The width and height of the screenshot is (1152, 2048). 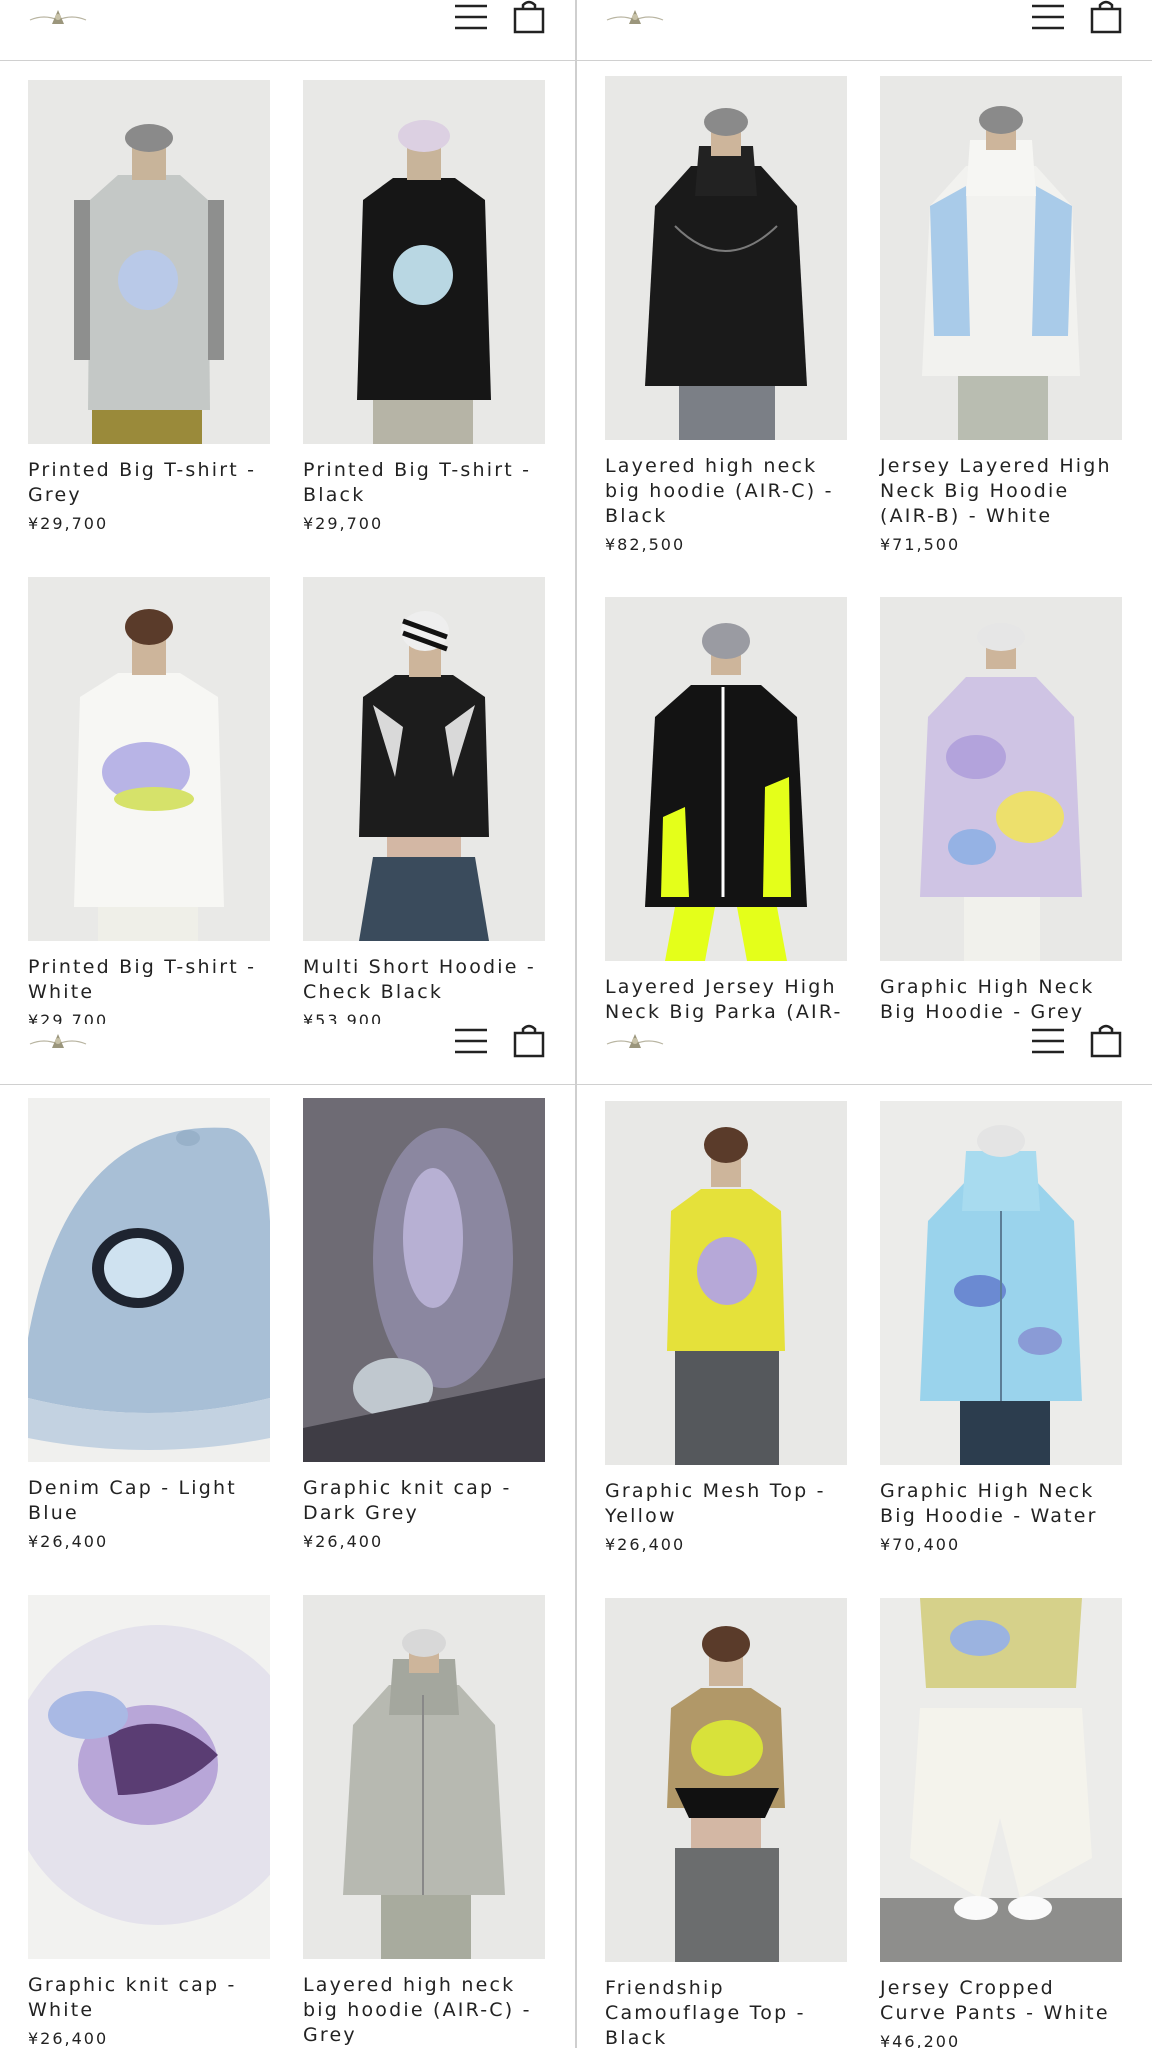 I want to click on product-name: Printed Big T-shirt - White, so click(x=149, y=980).